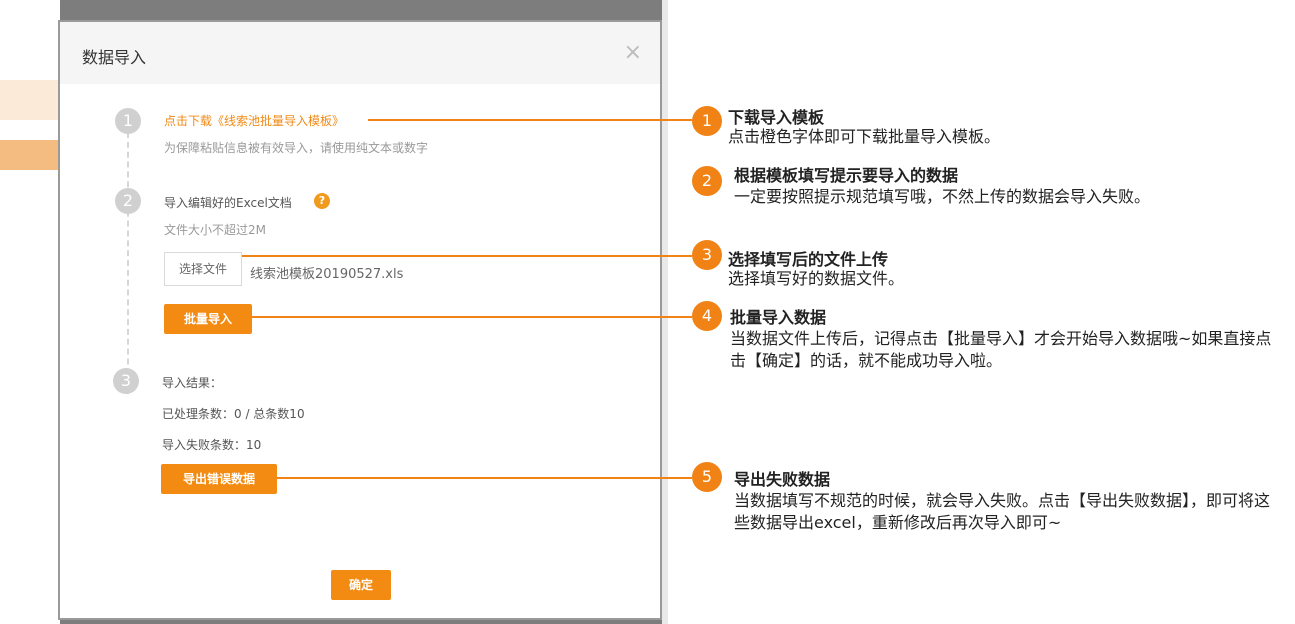 The image size is (1295, 624). I want to click on failed-count: 导入失败条数：10, so click(212, 445).